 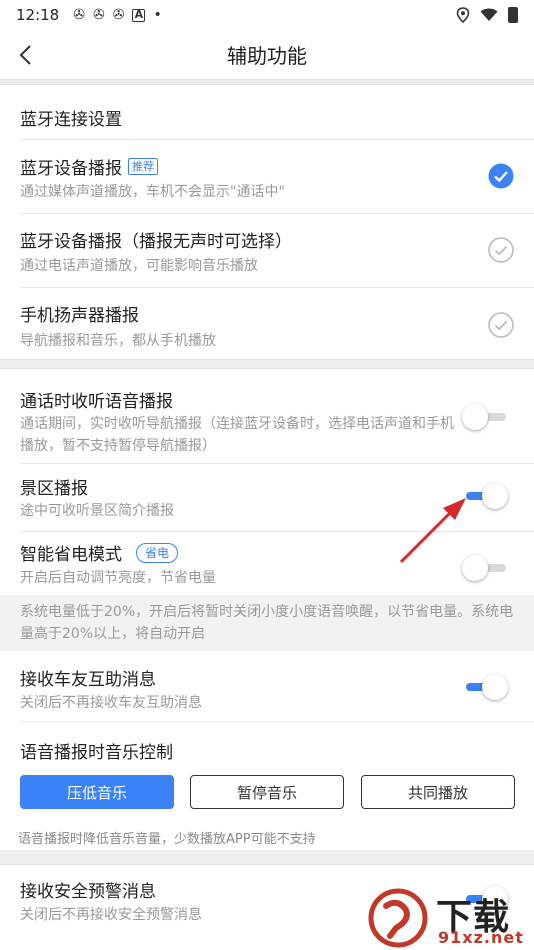 What do you see at coordinates (118, 578) in the screenshot?
I see `setting-subtitle: 开启后自动调节亮度，节省电量` at bounding box center [118, 578].